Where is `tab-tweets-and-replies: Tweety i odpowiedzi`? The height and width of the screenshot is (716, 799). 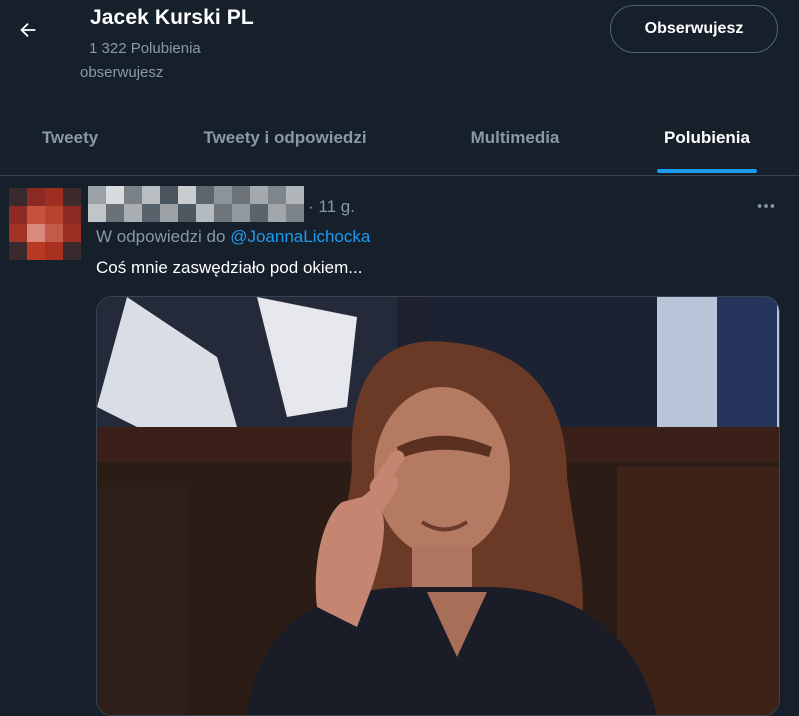
tab-tweets-and-replies: Tweety i odpowiedzi is located at coordinates (285, 137).